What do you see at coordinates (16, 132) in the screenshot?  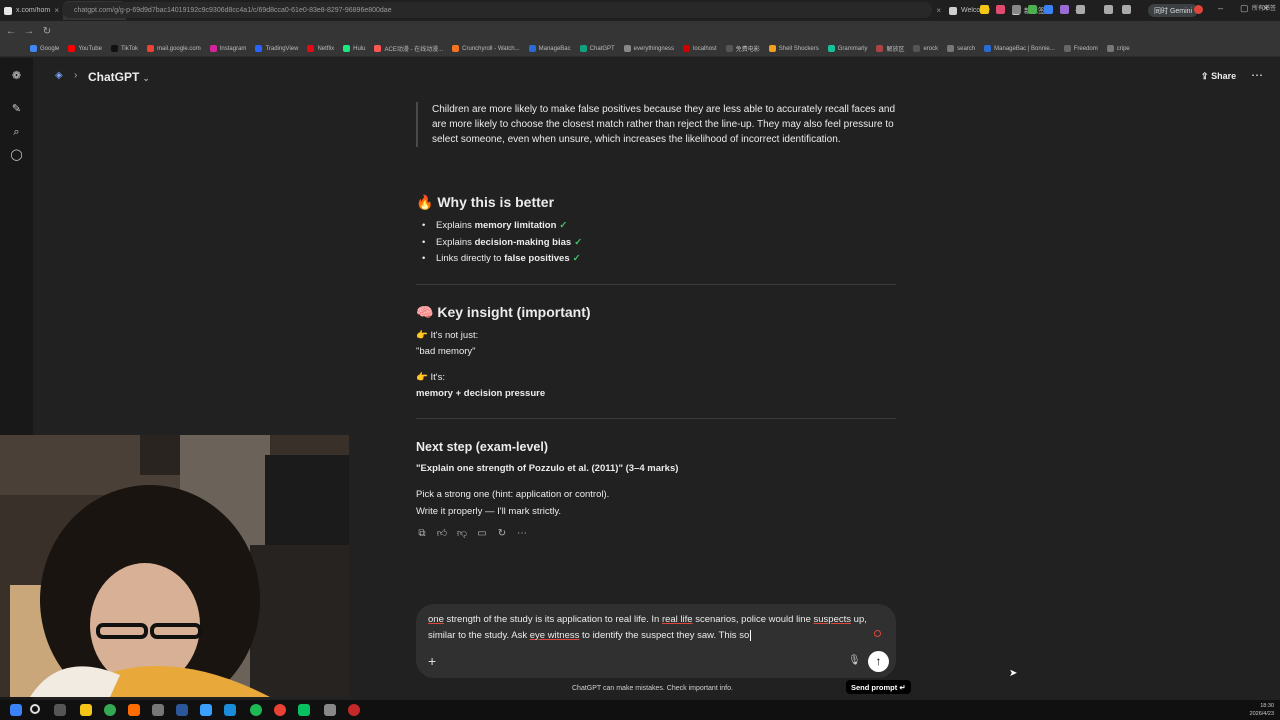 I see `search-icon: ⌕` at bounding box center [16, 132].